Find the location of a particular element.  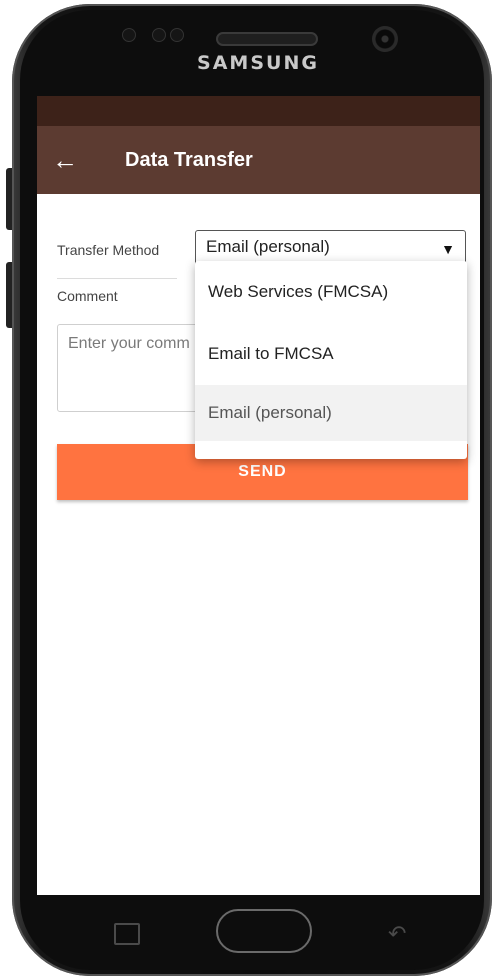

caret-down-icon: ▼ is located at coordinates (448, 249).